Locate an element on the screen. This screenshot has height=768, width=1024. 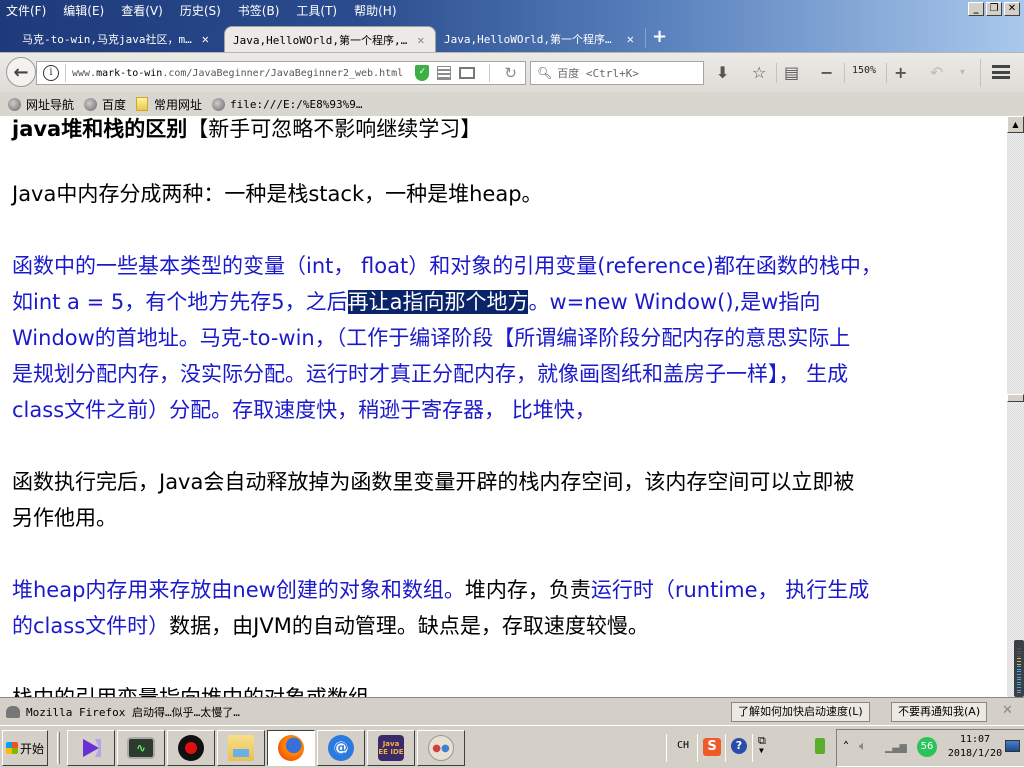
new-tab-button: + is located at coordinates (659, 36).